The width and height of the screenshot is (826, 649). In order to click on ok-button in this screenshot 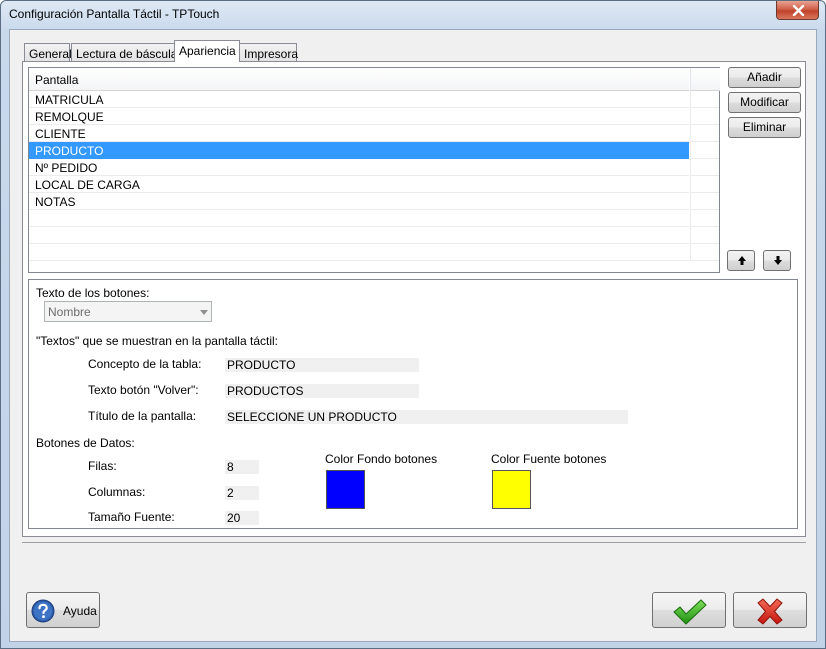, I will do `click(689, 610)`.